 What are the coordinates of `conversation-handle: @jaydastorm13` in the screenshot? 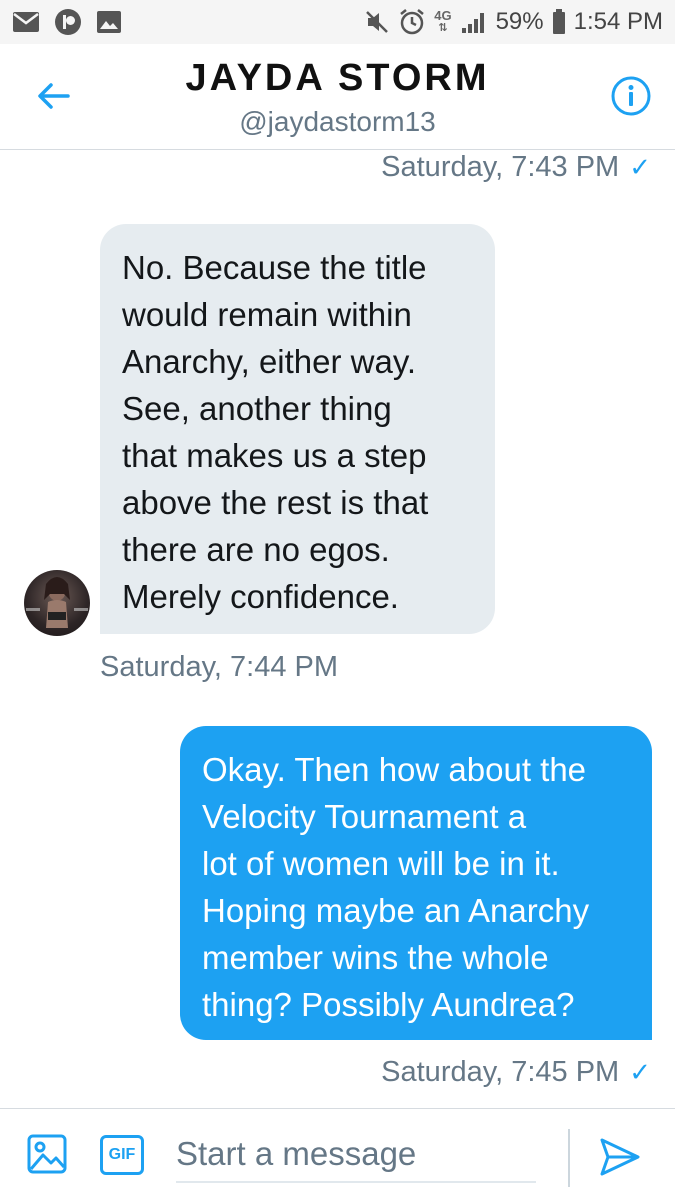 It's located at (337, 121).